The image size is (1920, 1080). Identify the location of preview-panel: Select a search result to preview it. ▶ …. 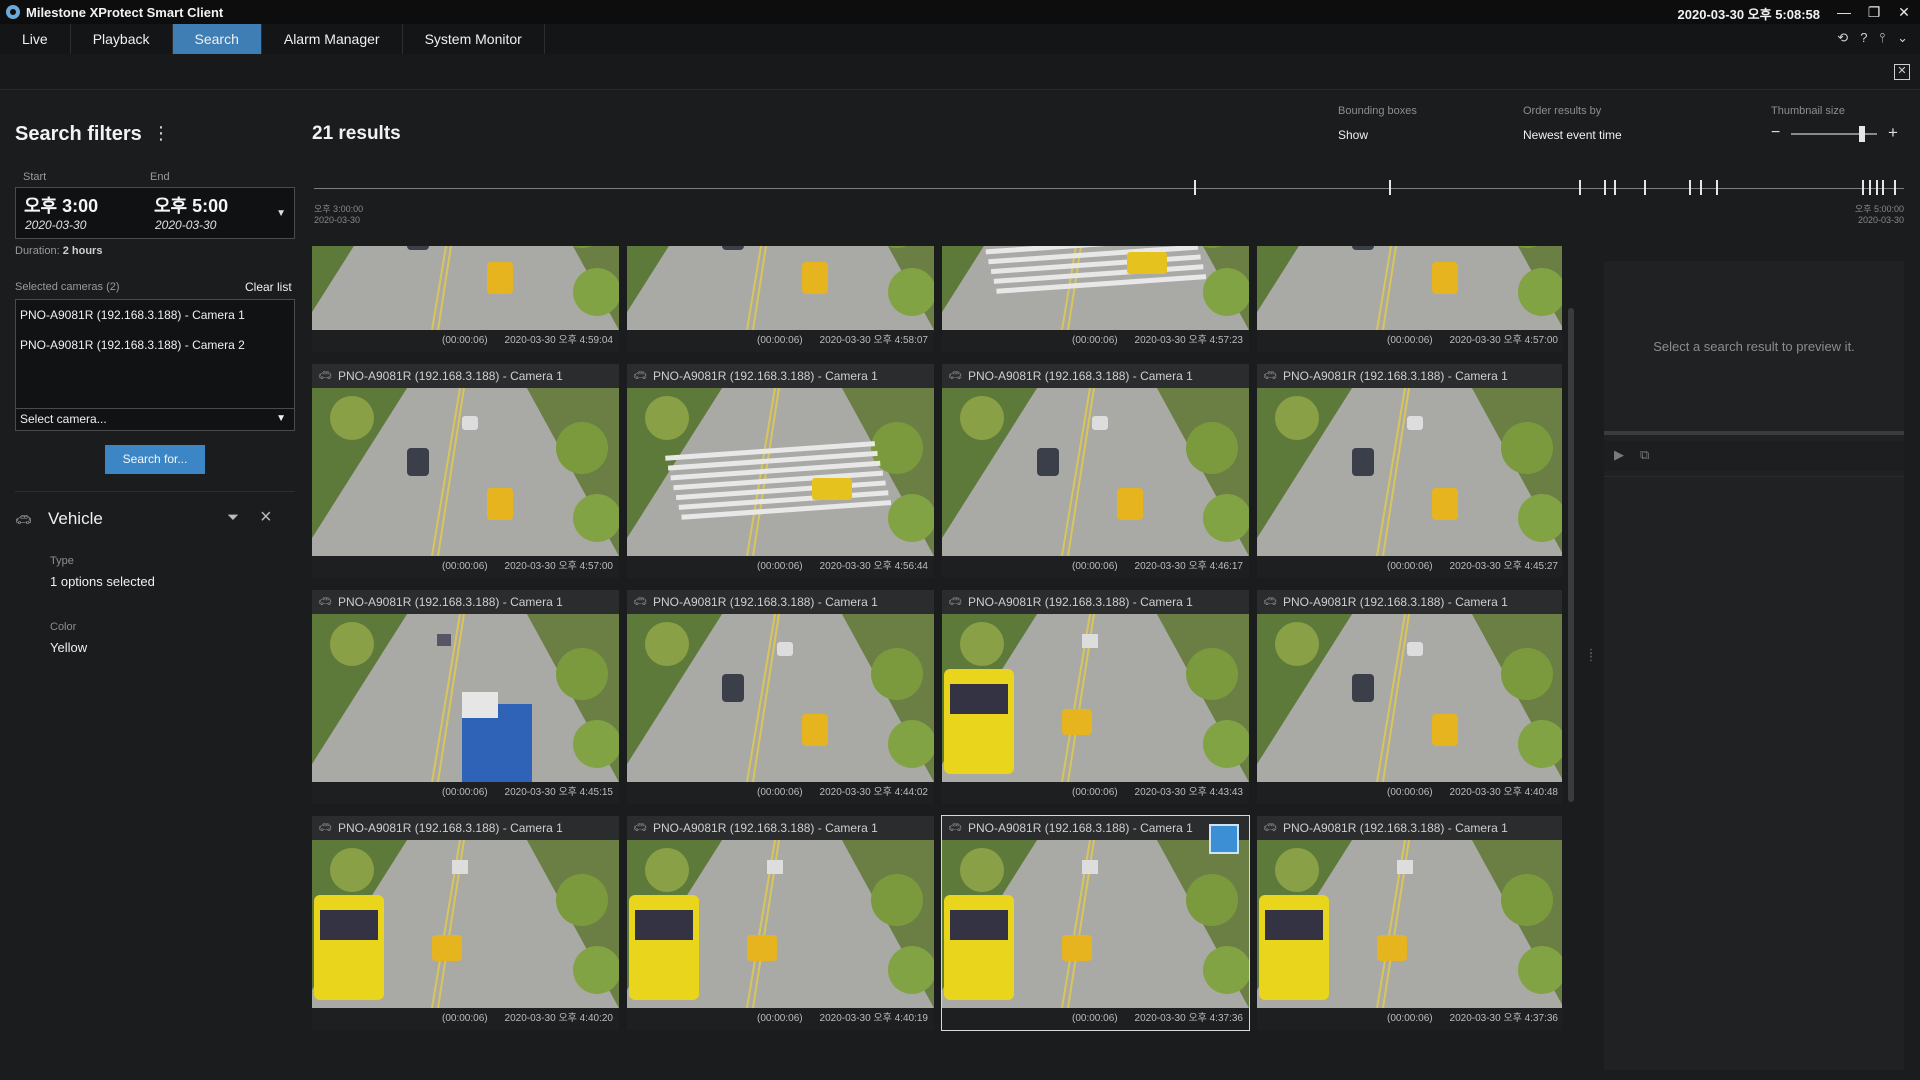
(1754, 665).